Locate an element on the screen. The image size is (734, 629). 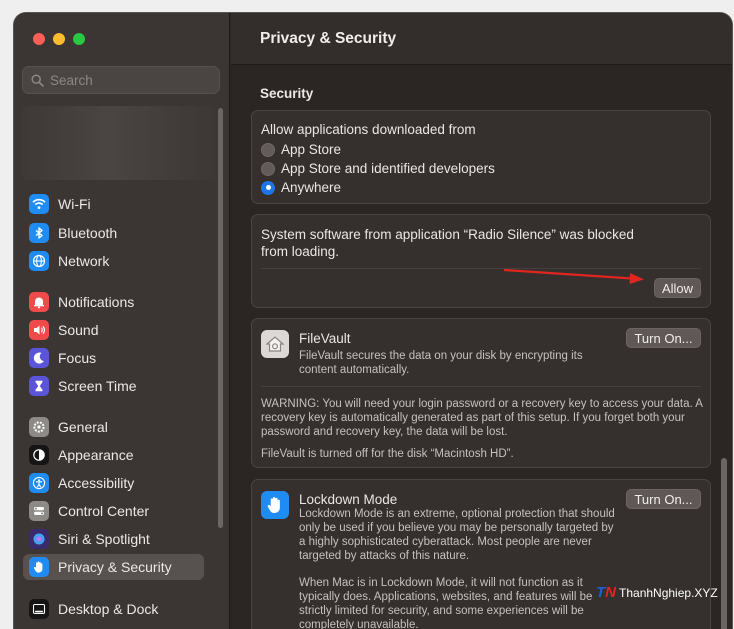
sidebar-item-siri-spotlight: Siri & Spotlight is located at coordinates (113, 539).